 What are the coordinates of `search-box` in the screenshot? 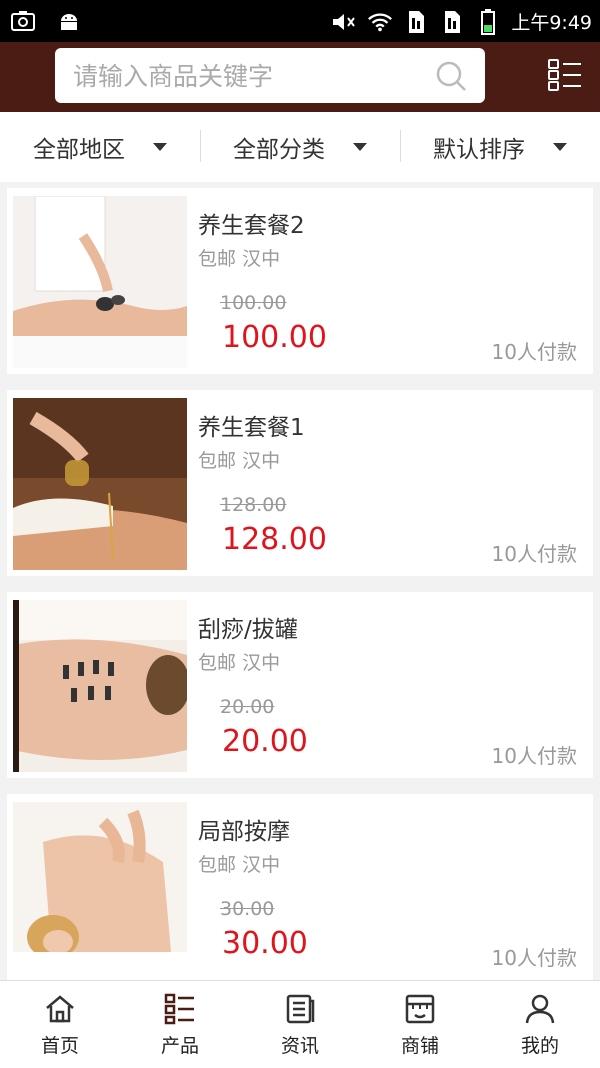 It's located at (270, 76).